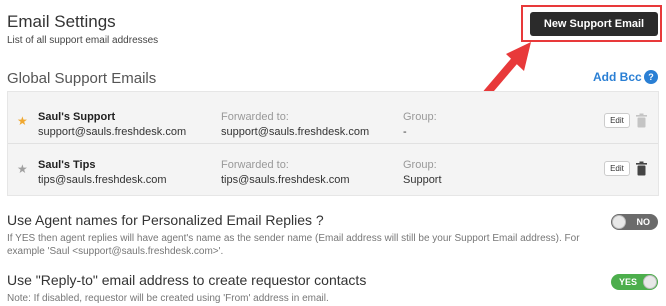 This screenshot has height=306, width=666. Describe the element at coordinates (77, 117) in the screenshot. I see `email-name: Saul's Support` at that location.